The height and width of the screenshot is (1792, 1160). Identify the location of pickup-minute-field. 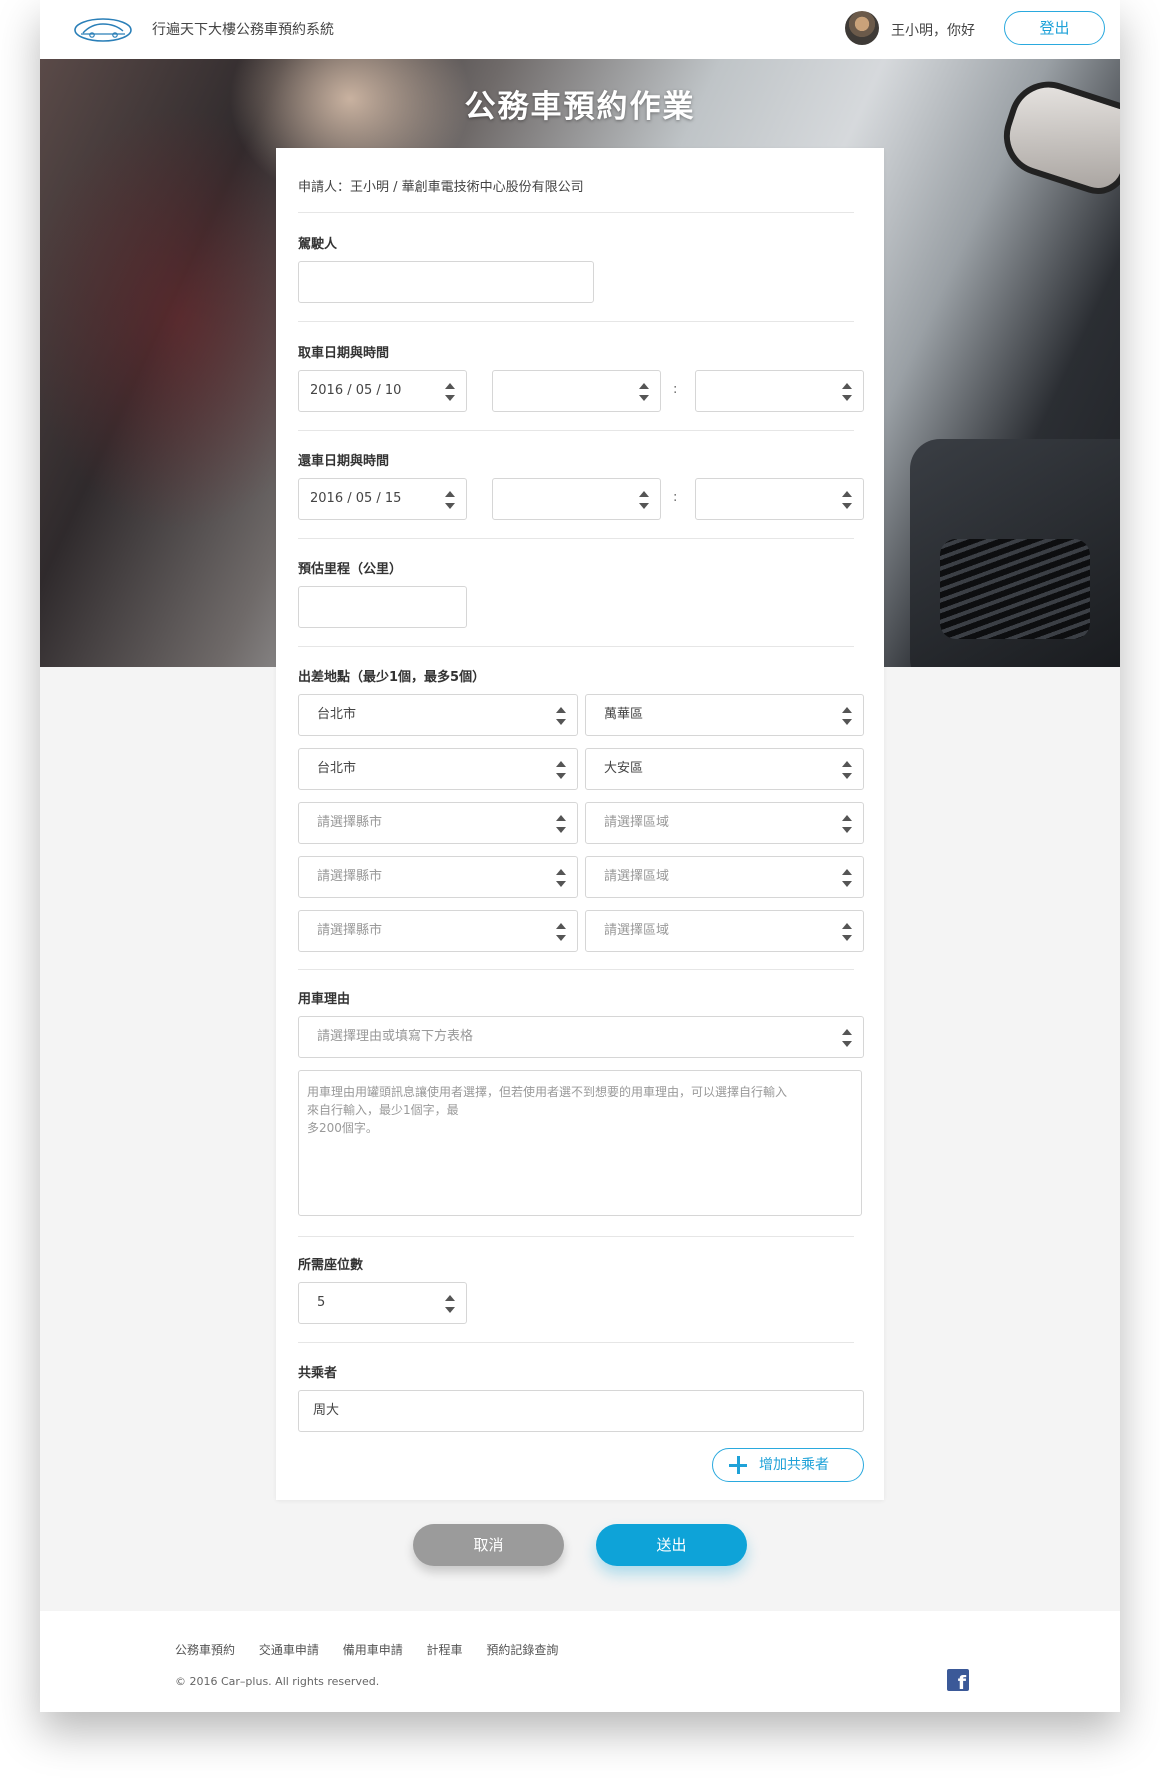
(779, 391).